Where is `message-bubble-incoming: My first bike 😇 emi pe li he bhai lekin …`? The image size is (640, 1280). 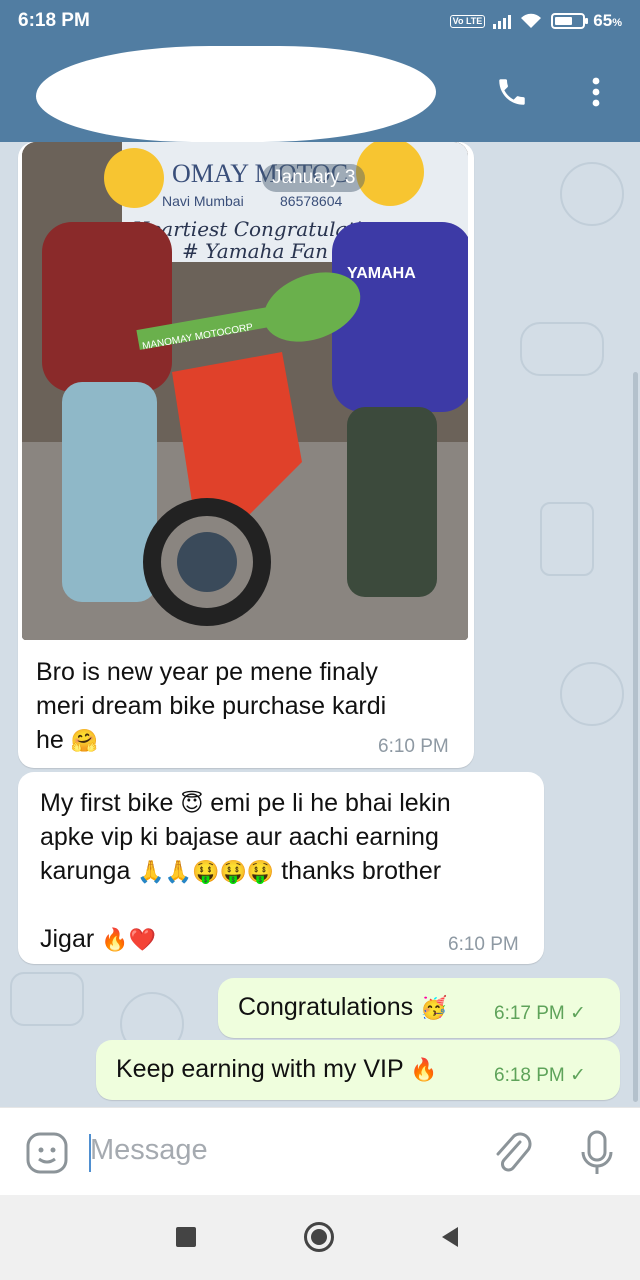 message-bubble-incoming: My first bike 😇 emi pe li he bhai lekin … is located at coordinates (281, 868).